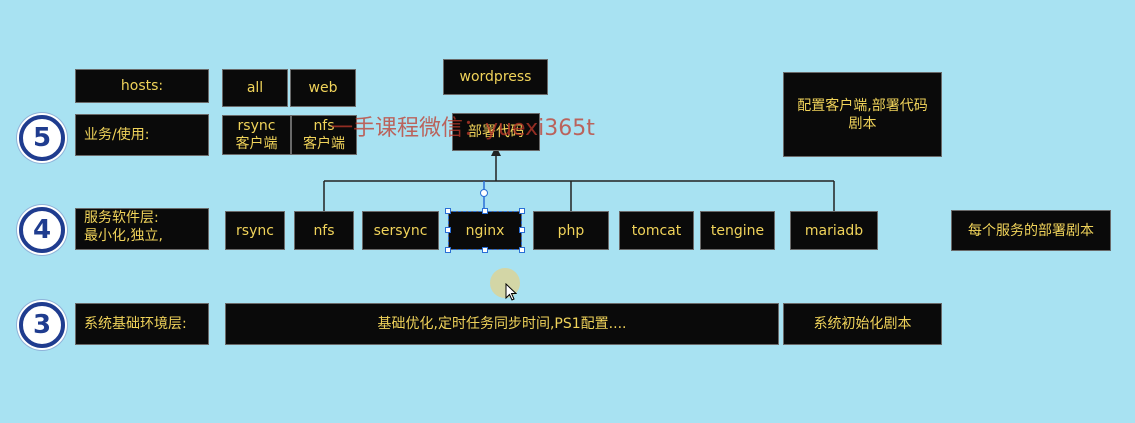  What do you see at coordinates (42, 325) in the screenshot?
I see `level-3-badge: 3` at bounding box center [42, 325].